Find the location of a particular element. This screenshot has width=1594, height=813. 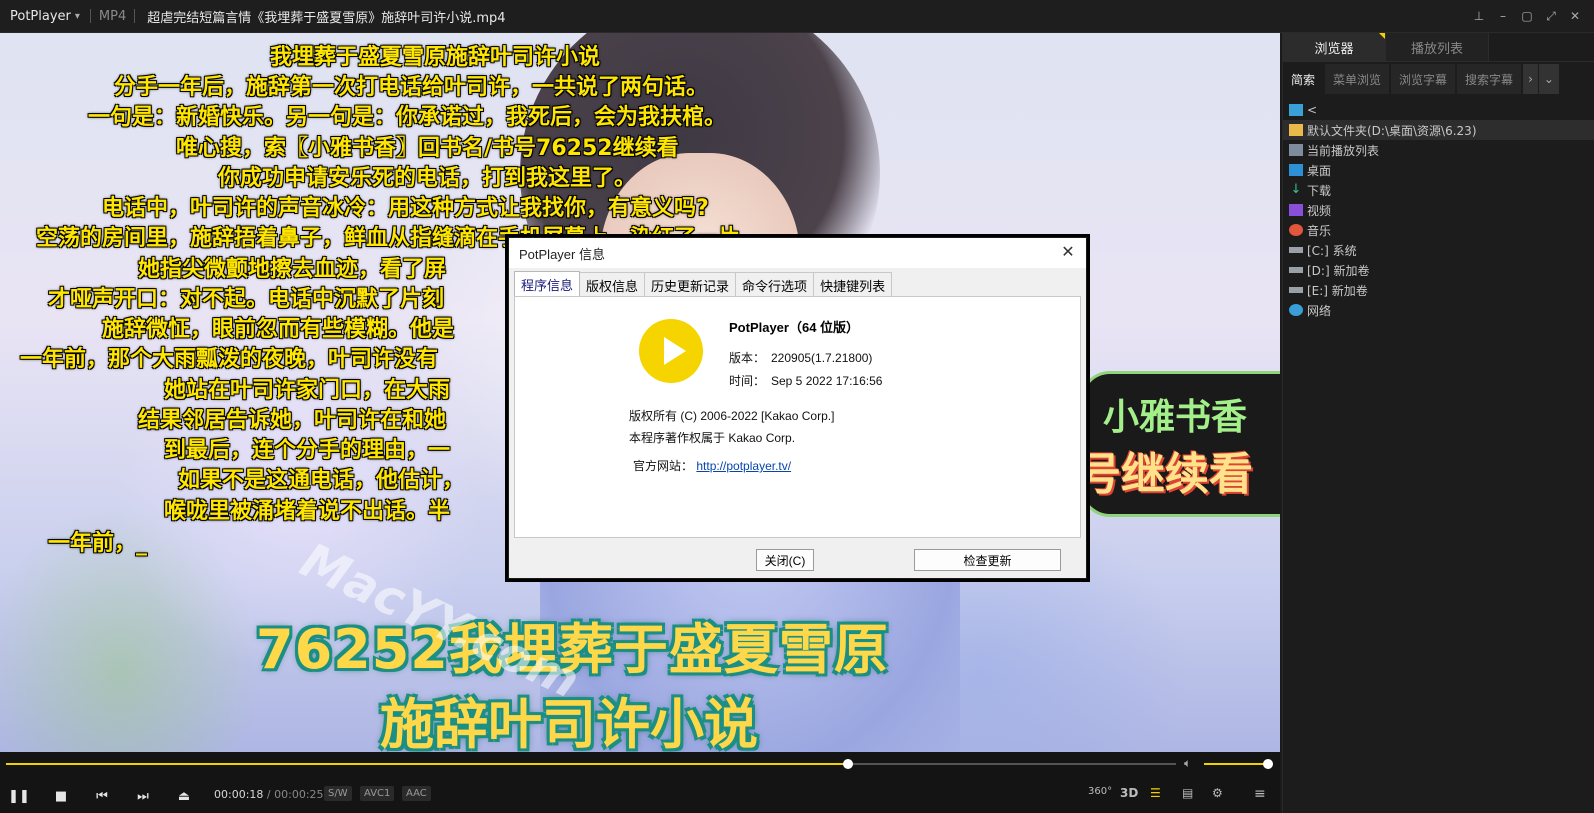

menu-icon: ≡ is located at coordinates (1260, 794).